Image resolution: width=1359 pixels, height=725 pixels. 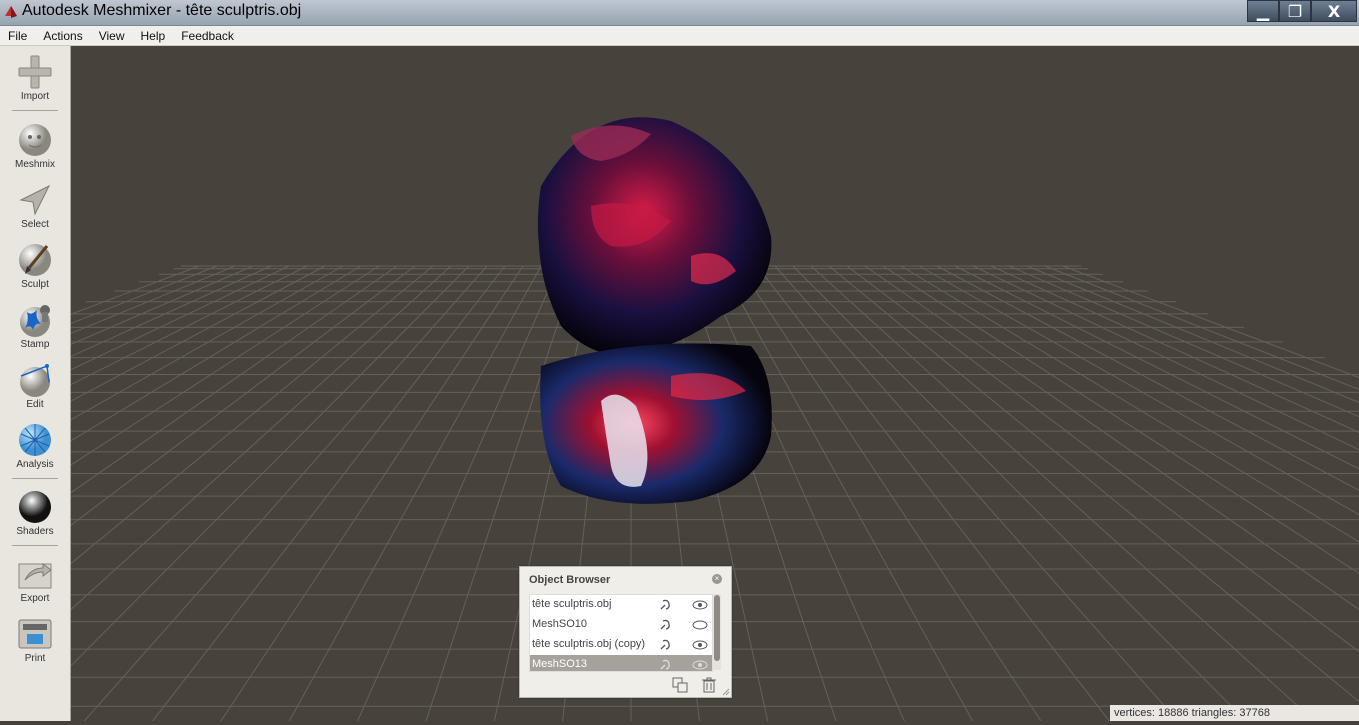 I want to click on shaders-button: Shaders, so click(x=35, y=519).